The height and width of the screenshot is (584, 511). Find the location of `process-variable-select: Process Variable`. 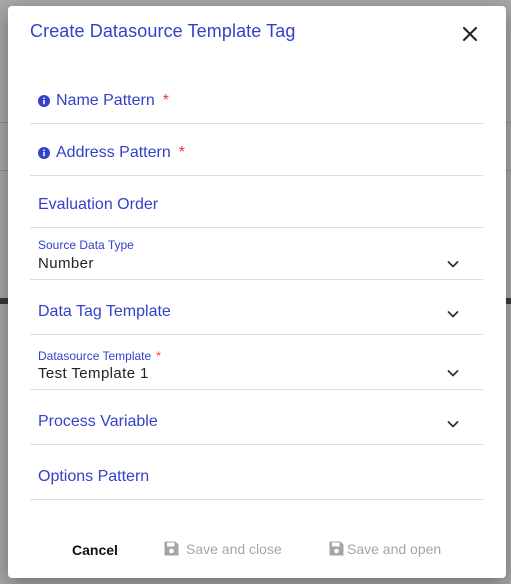

process-variable-select: Process Variable is located at coordinates (256, 417).